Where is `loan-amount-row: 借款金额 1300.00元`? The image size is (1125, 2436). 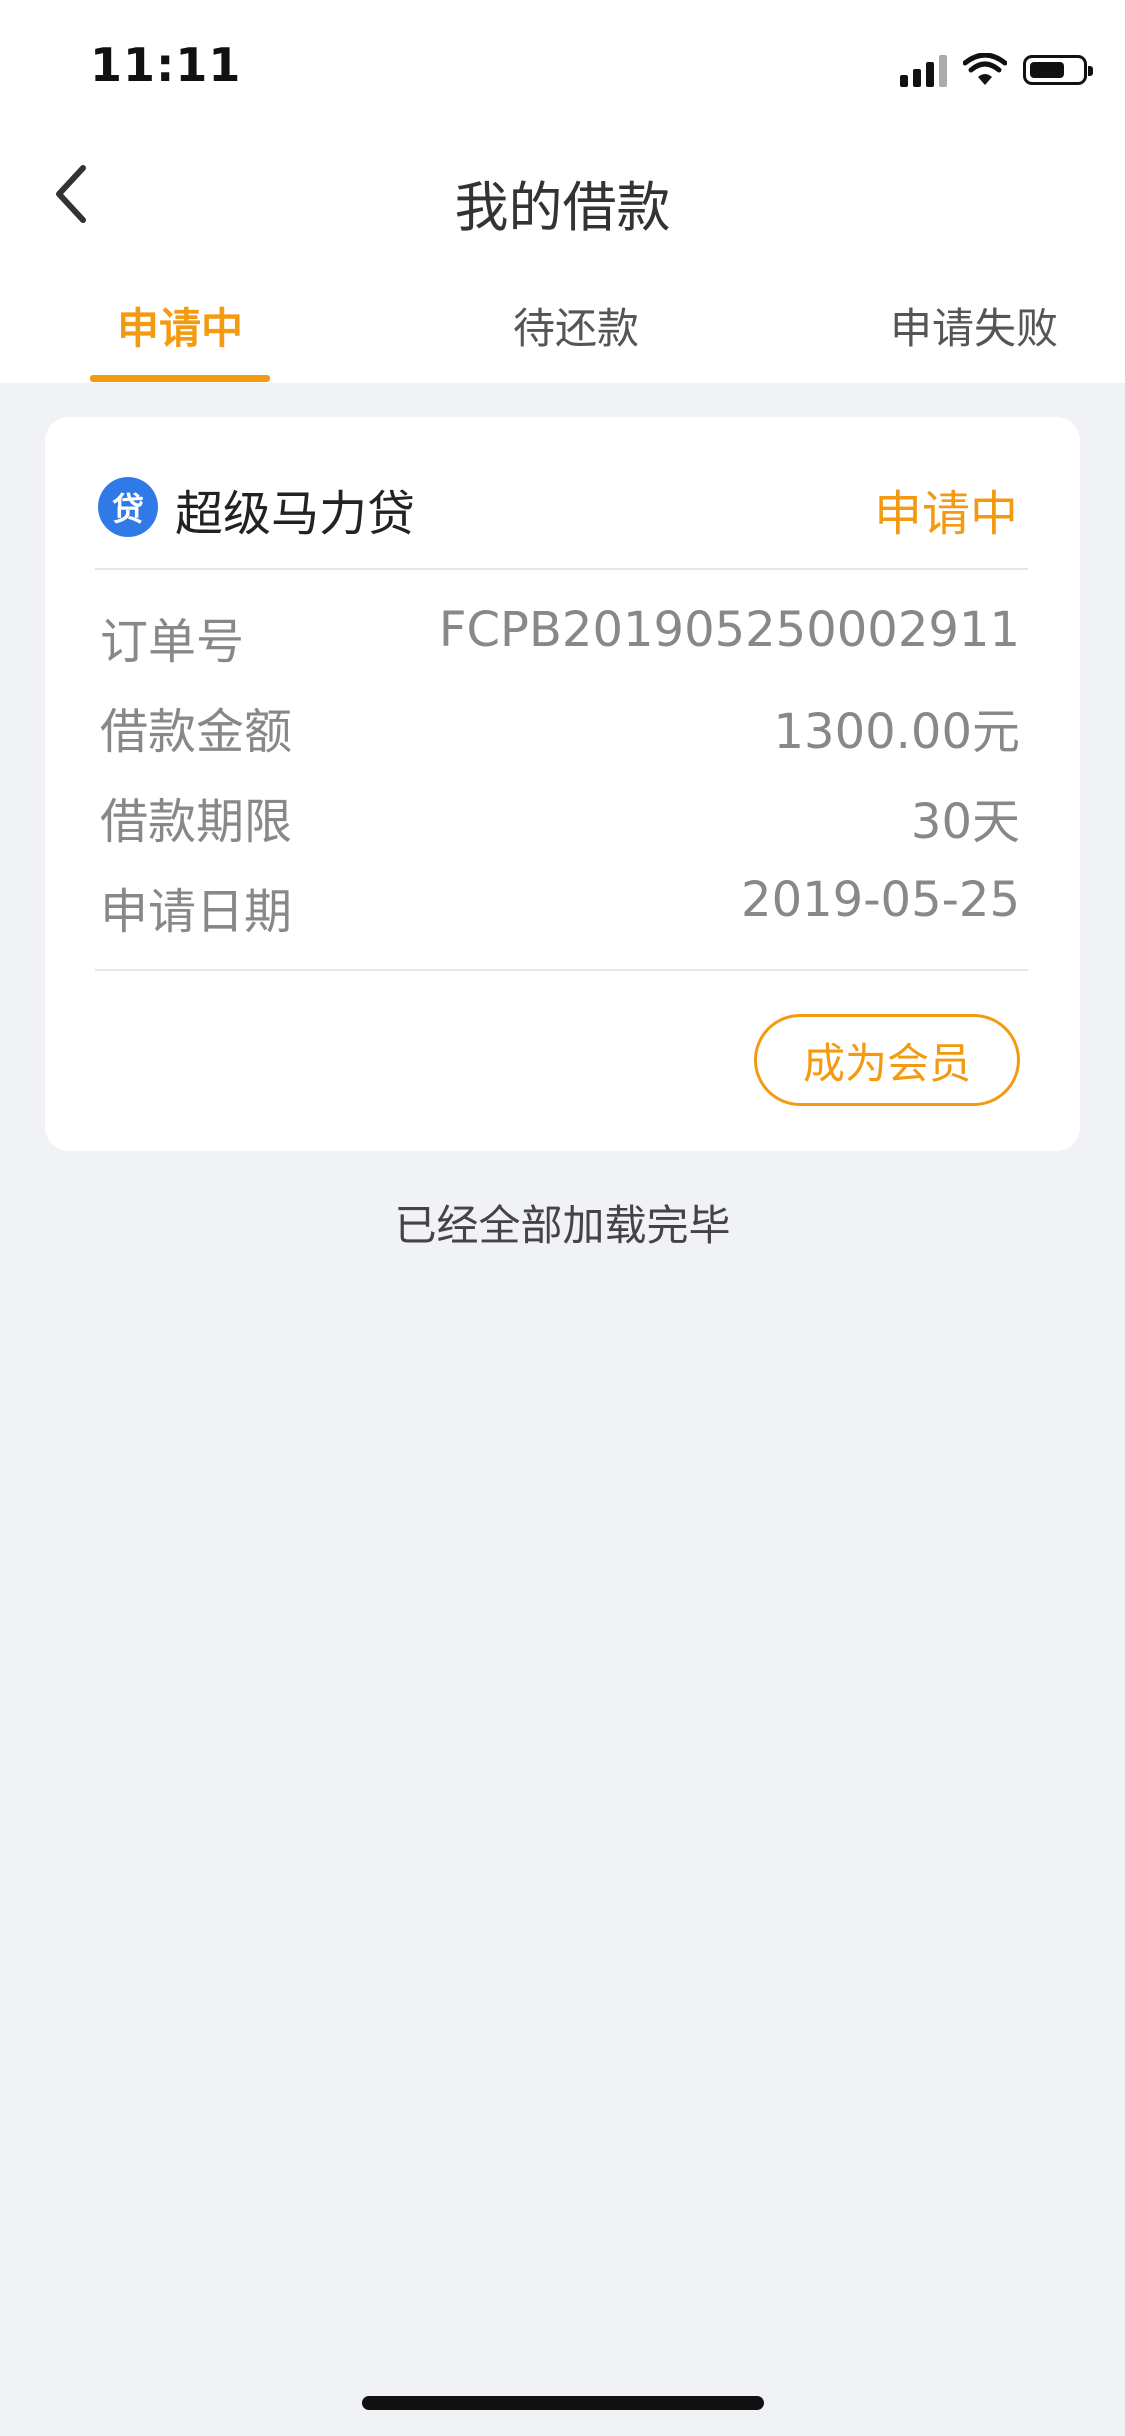
loan-amount-row: 借款金额 1300.00元 is located at coordinates (560, 726).